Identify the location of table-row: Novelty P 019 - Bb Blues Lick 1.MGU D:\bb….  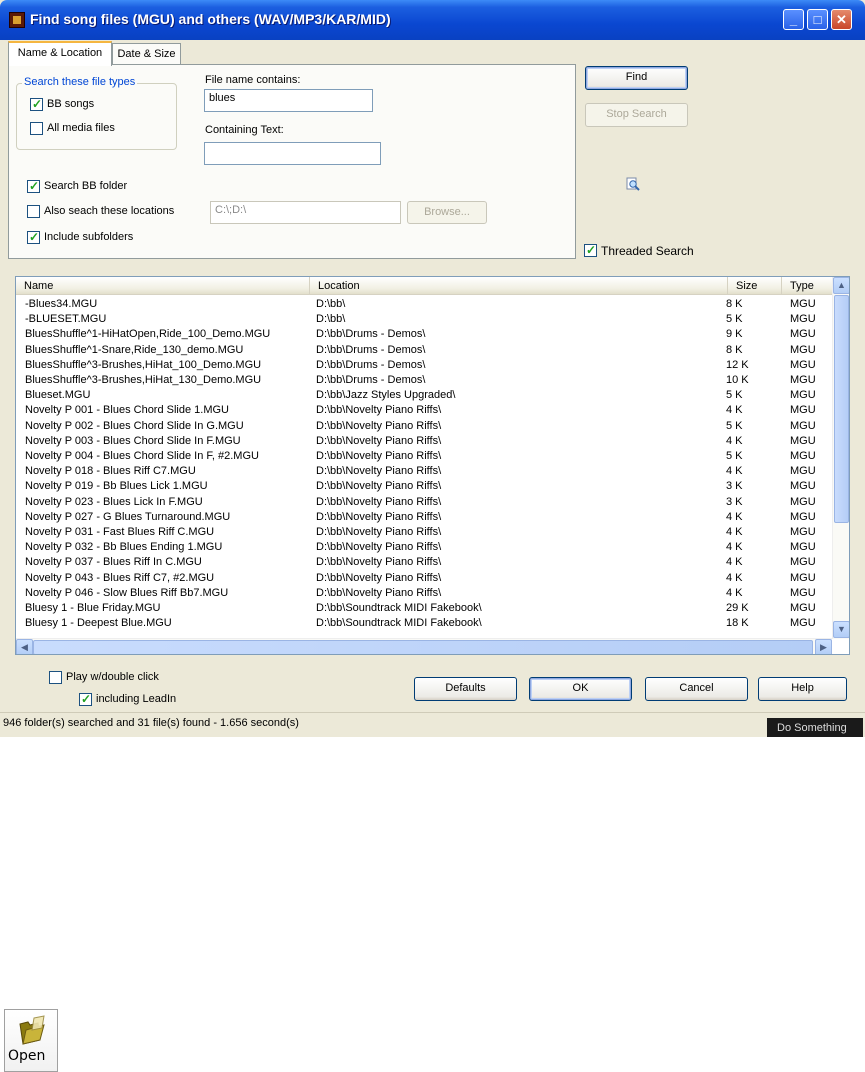
(424, 486).